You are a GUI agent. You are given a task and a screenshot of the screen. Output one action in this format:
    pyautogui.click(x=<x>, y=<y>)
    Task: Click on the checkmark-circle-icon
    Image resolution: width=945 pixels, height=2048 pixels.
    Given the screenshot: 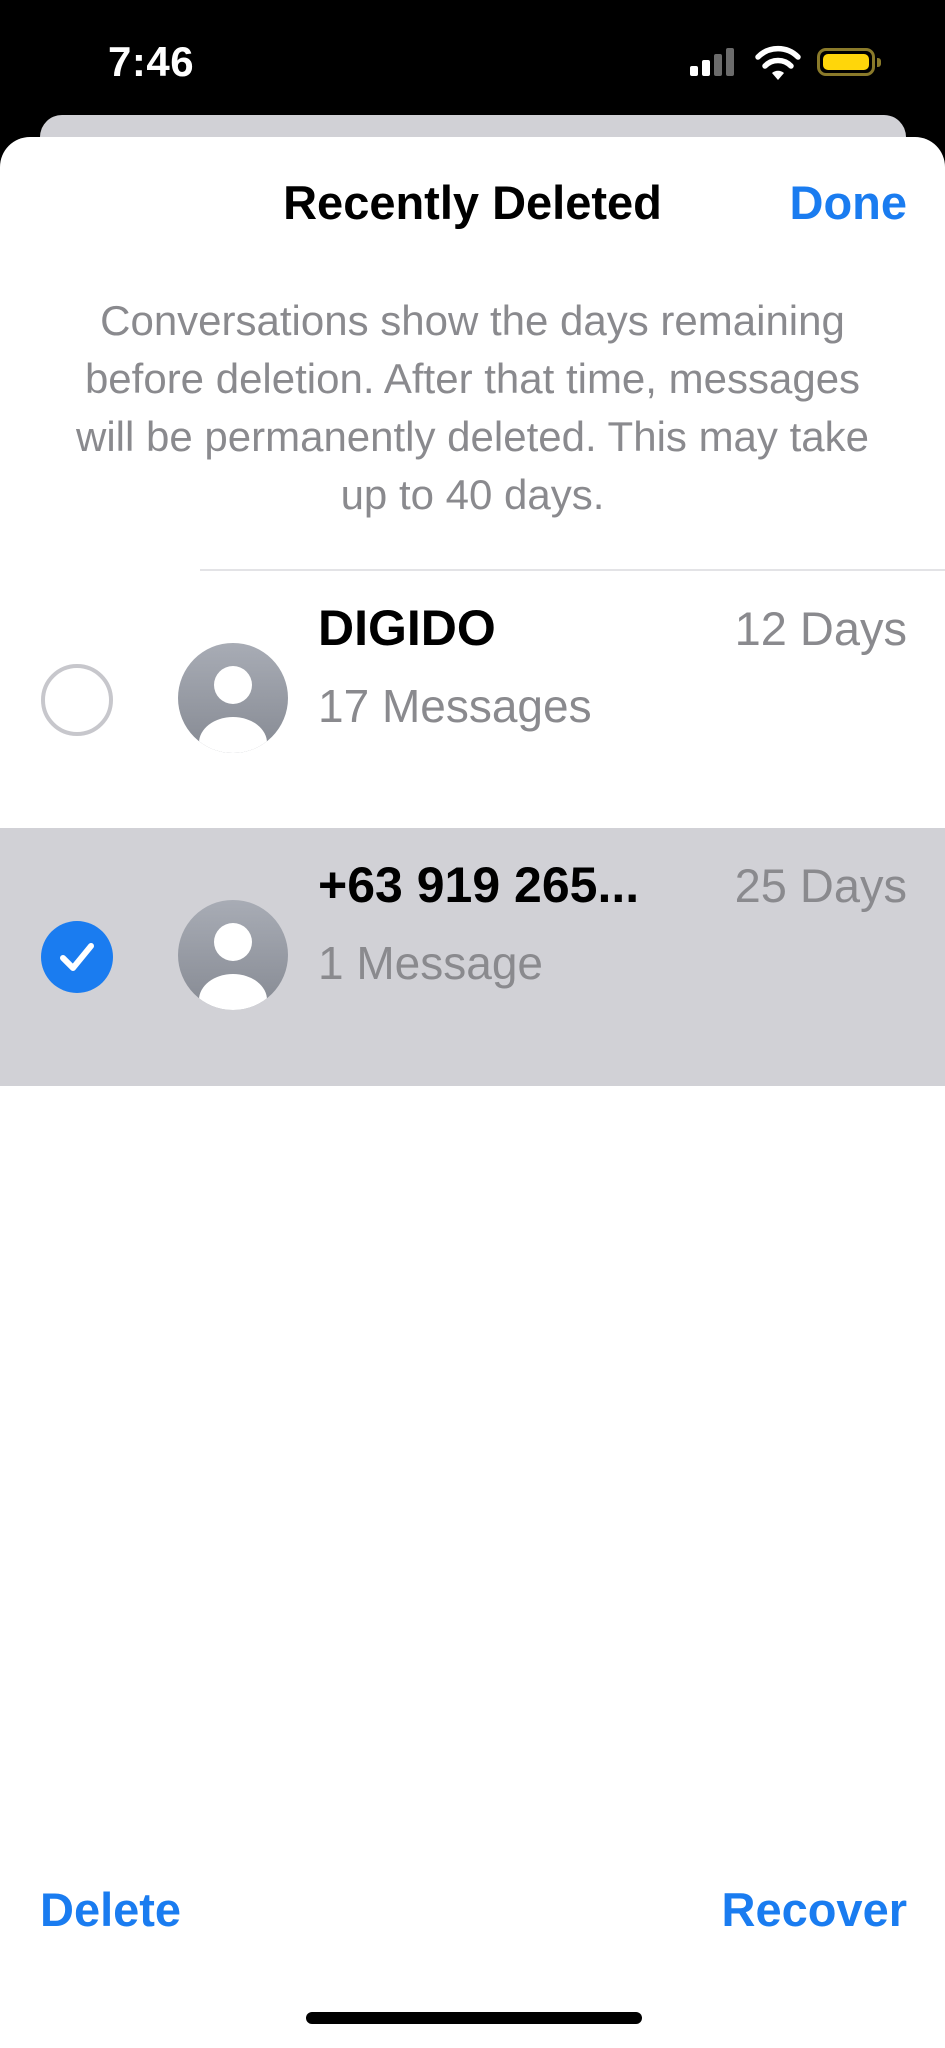 What is the action you would take?
    pyautogui.click(x=77, y=957)
    